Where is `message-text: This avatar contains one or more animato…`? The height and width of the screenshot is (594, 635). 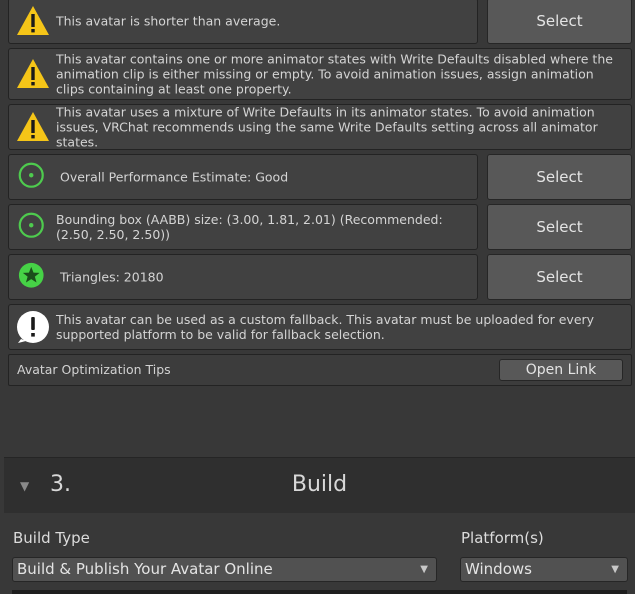
message-text: This avatar contains one or more animato… is located at coordinates (334, 74).